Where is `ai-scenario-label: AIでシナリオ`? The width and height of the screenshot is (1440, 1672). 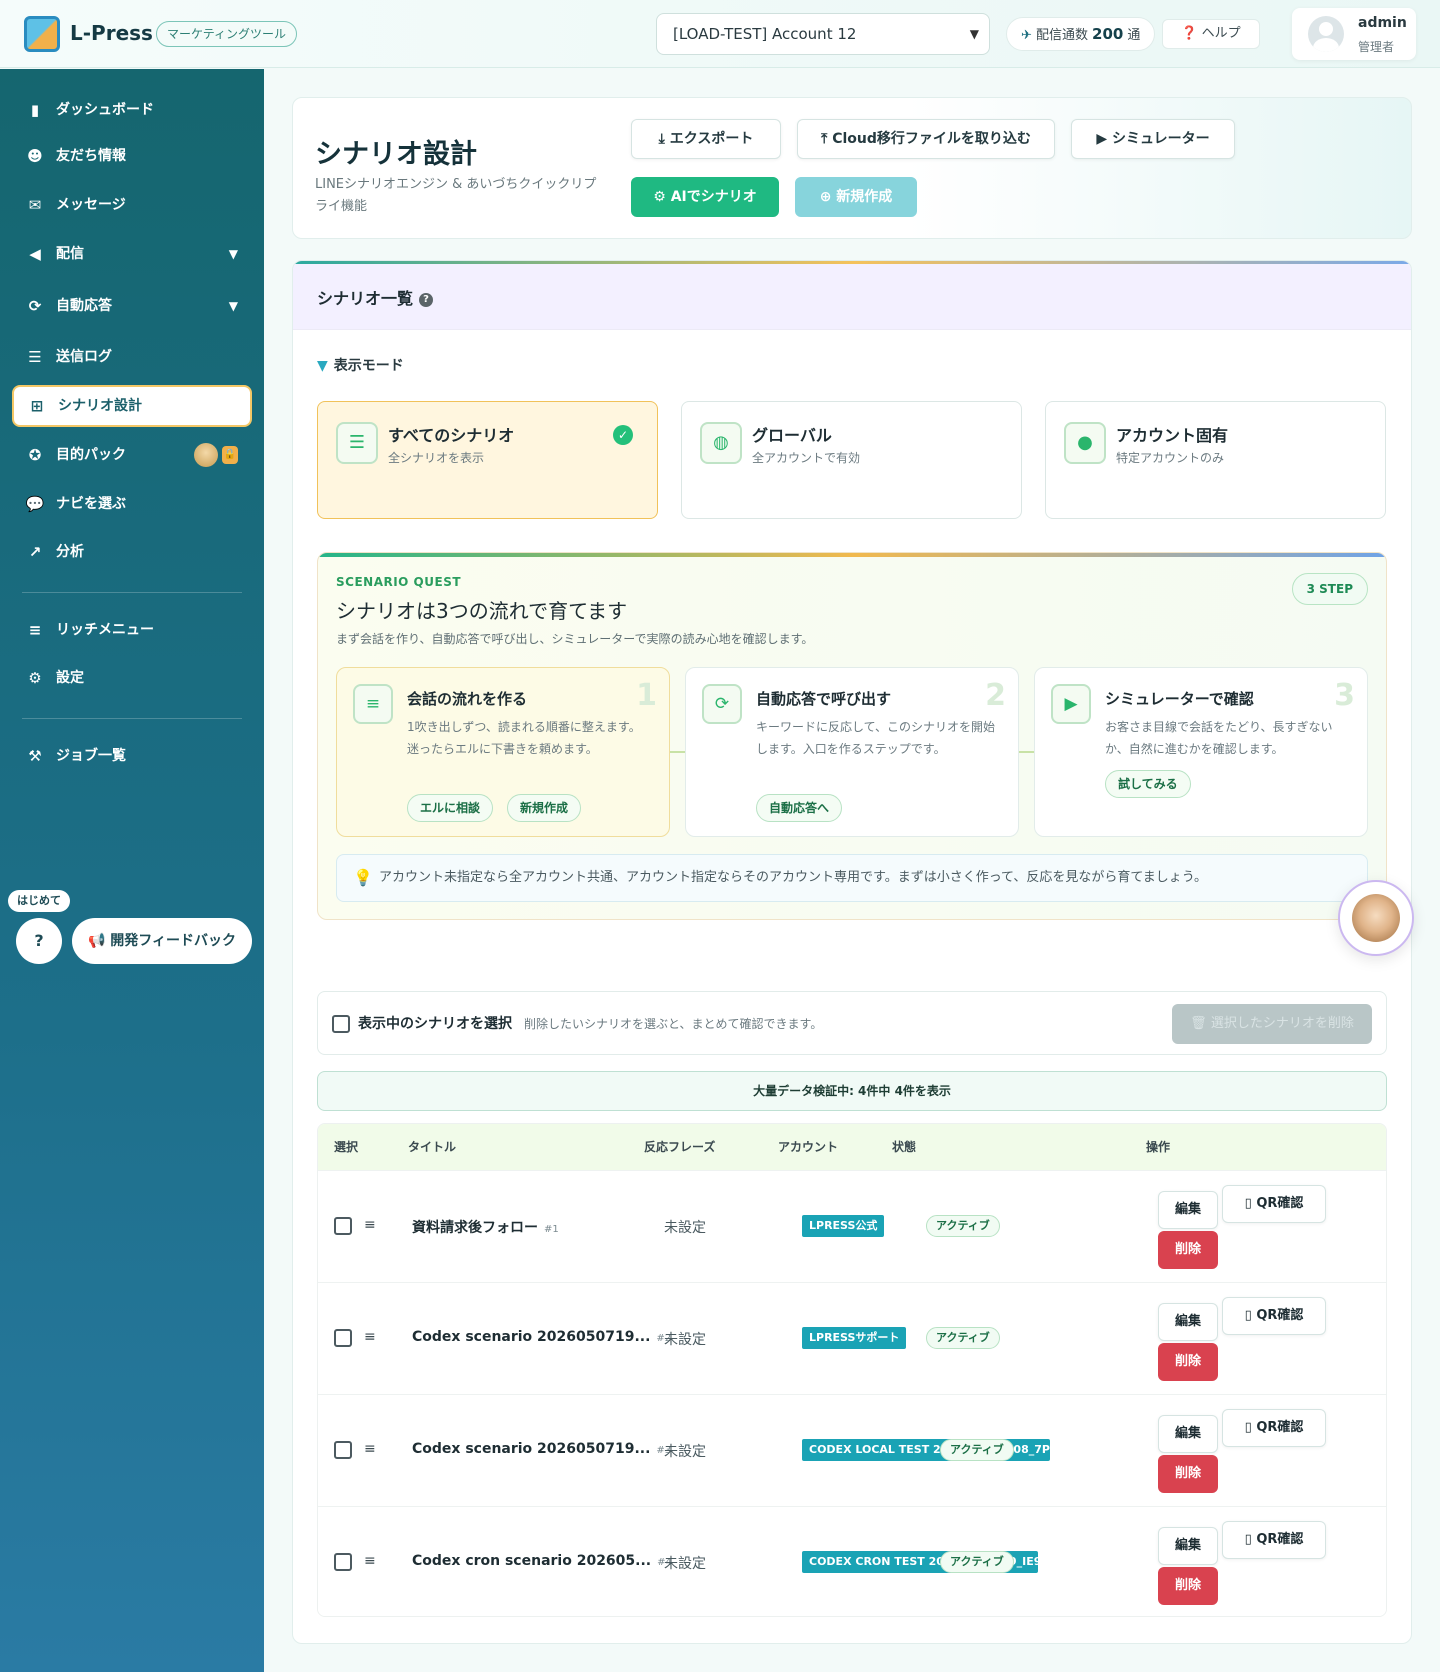
ai-scenario-label: AIでシナリオ is located at coordinates (713, 197).